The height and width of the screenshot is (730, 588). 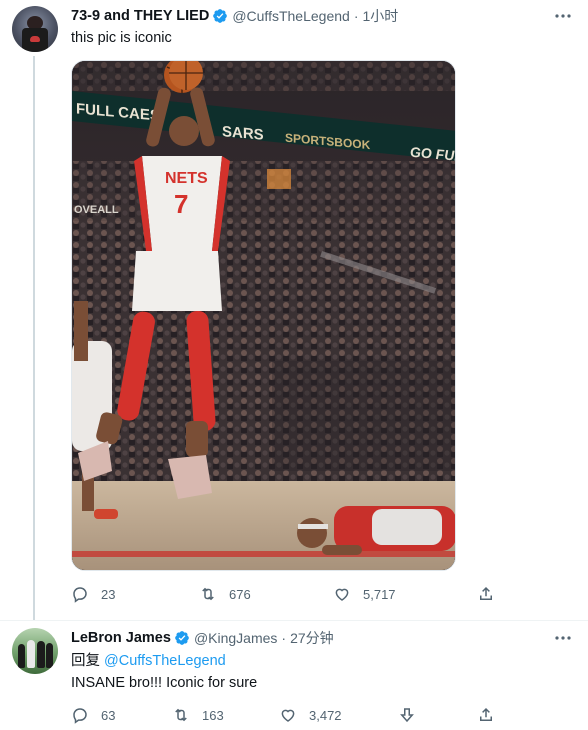 I want to click on timestamp: 1小时, so click(x=380, y=16).